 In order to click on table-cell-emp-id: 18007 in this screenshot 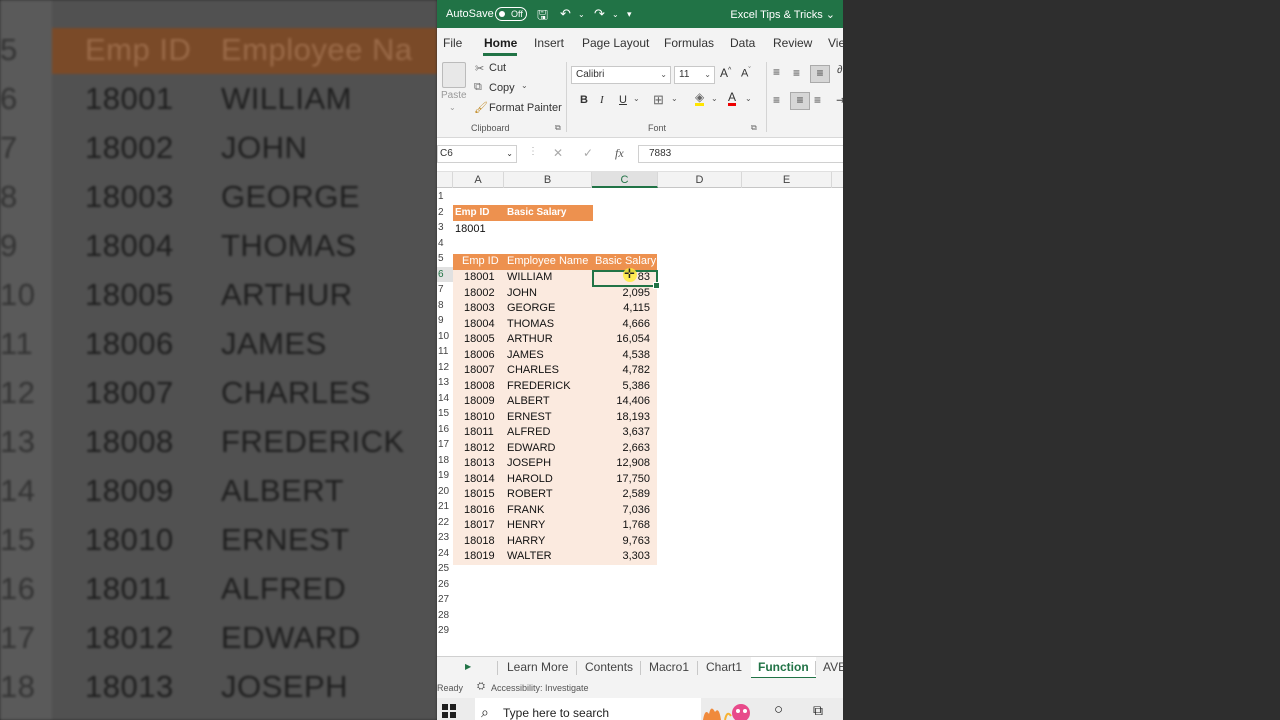, I will do `click(479, 371)`.